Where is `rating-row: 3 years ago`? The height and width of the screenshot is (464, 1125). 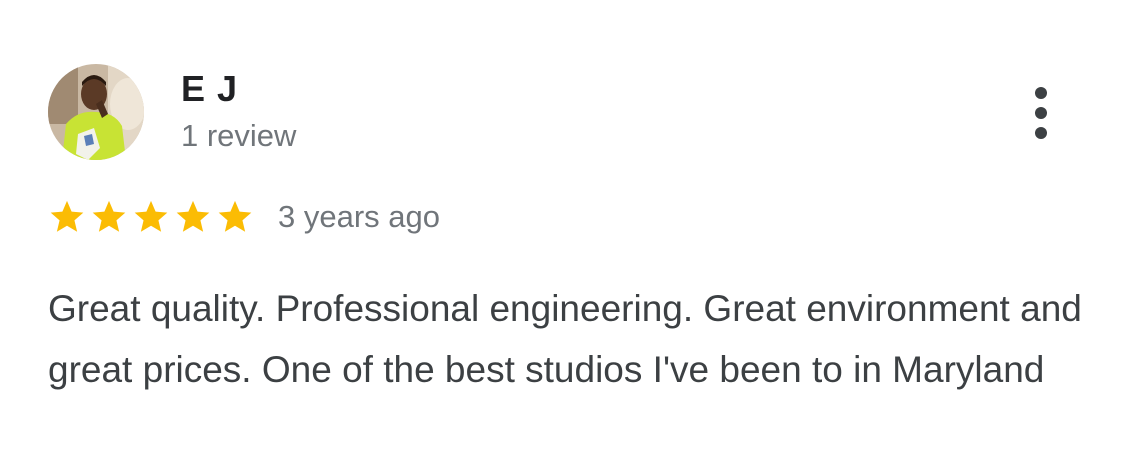
rating-row: 3 years ago is located at coordinates (244, 217).